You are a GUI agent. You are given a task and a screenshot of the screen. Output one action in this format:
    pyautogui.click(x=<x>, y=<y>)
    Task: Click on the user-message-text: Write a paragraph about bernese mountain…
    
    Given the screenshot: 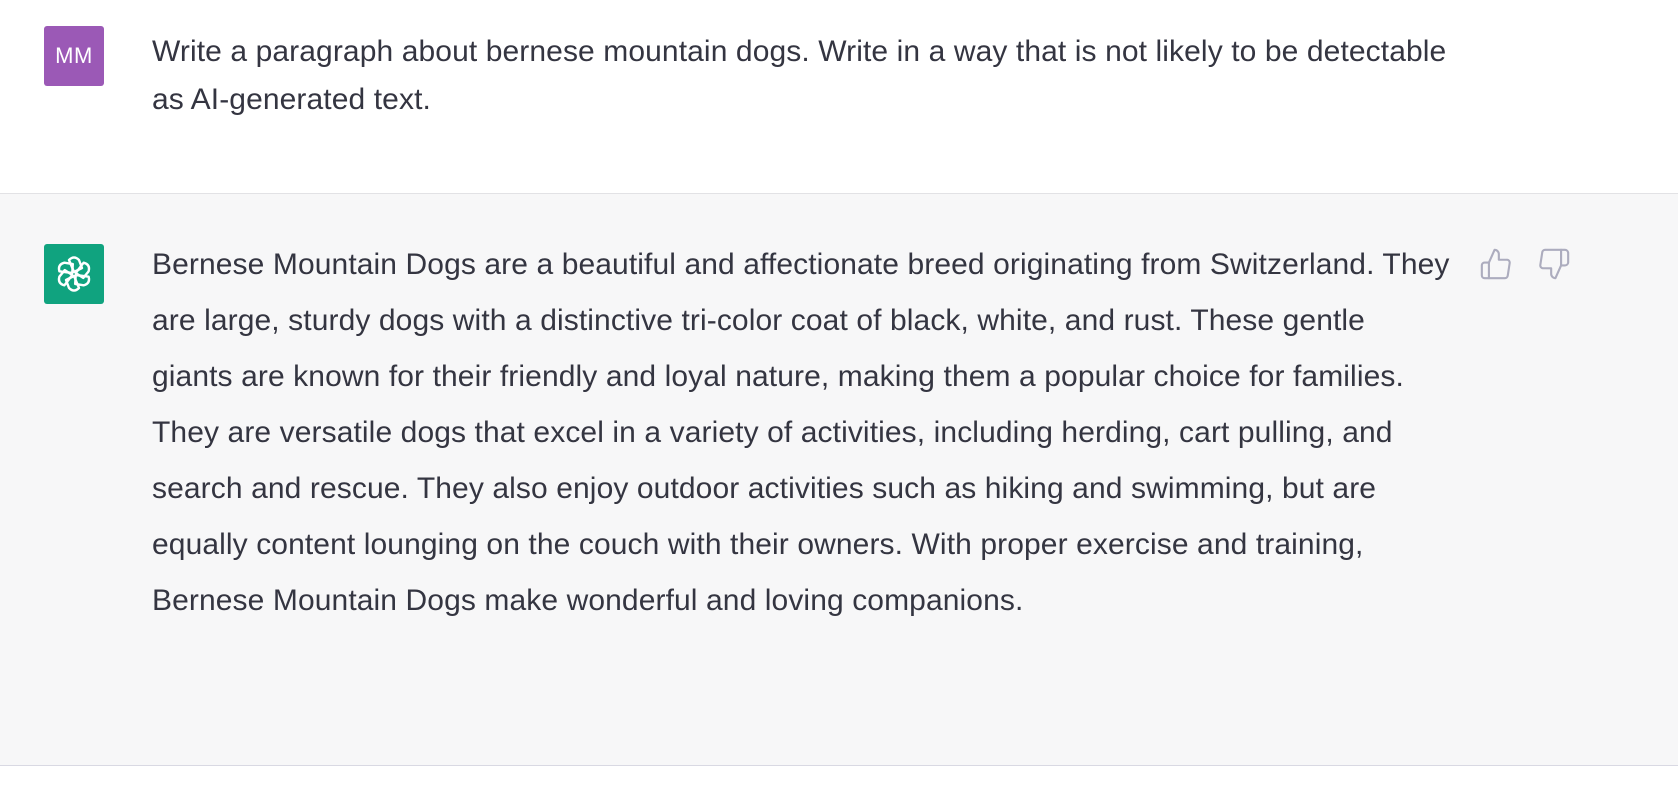 What is the action you would take?
    pyautogui.click(x=799, y=75)
    